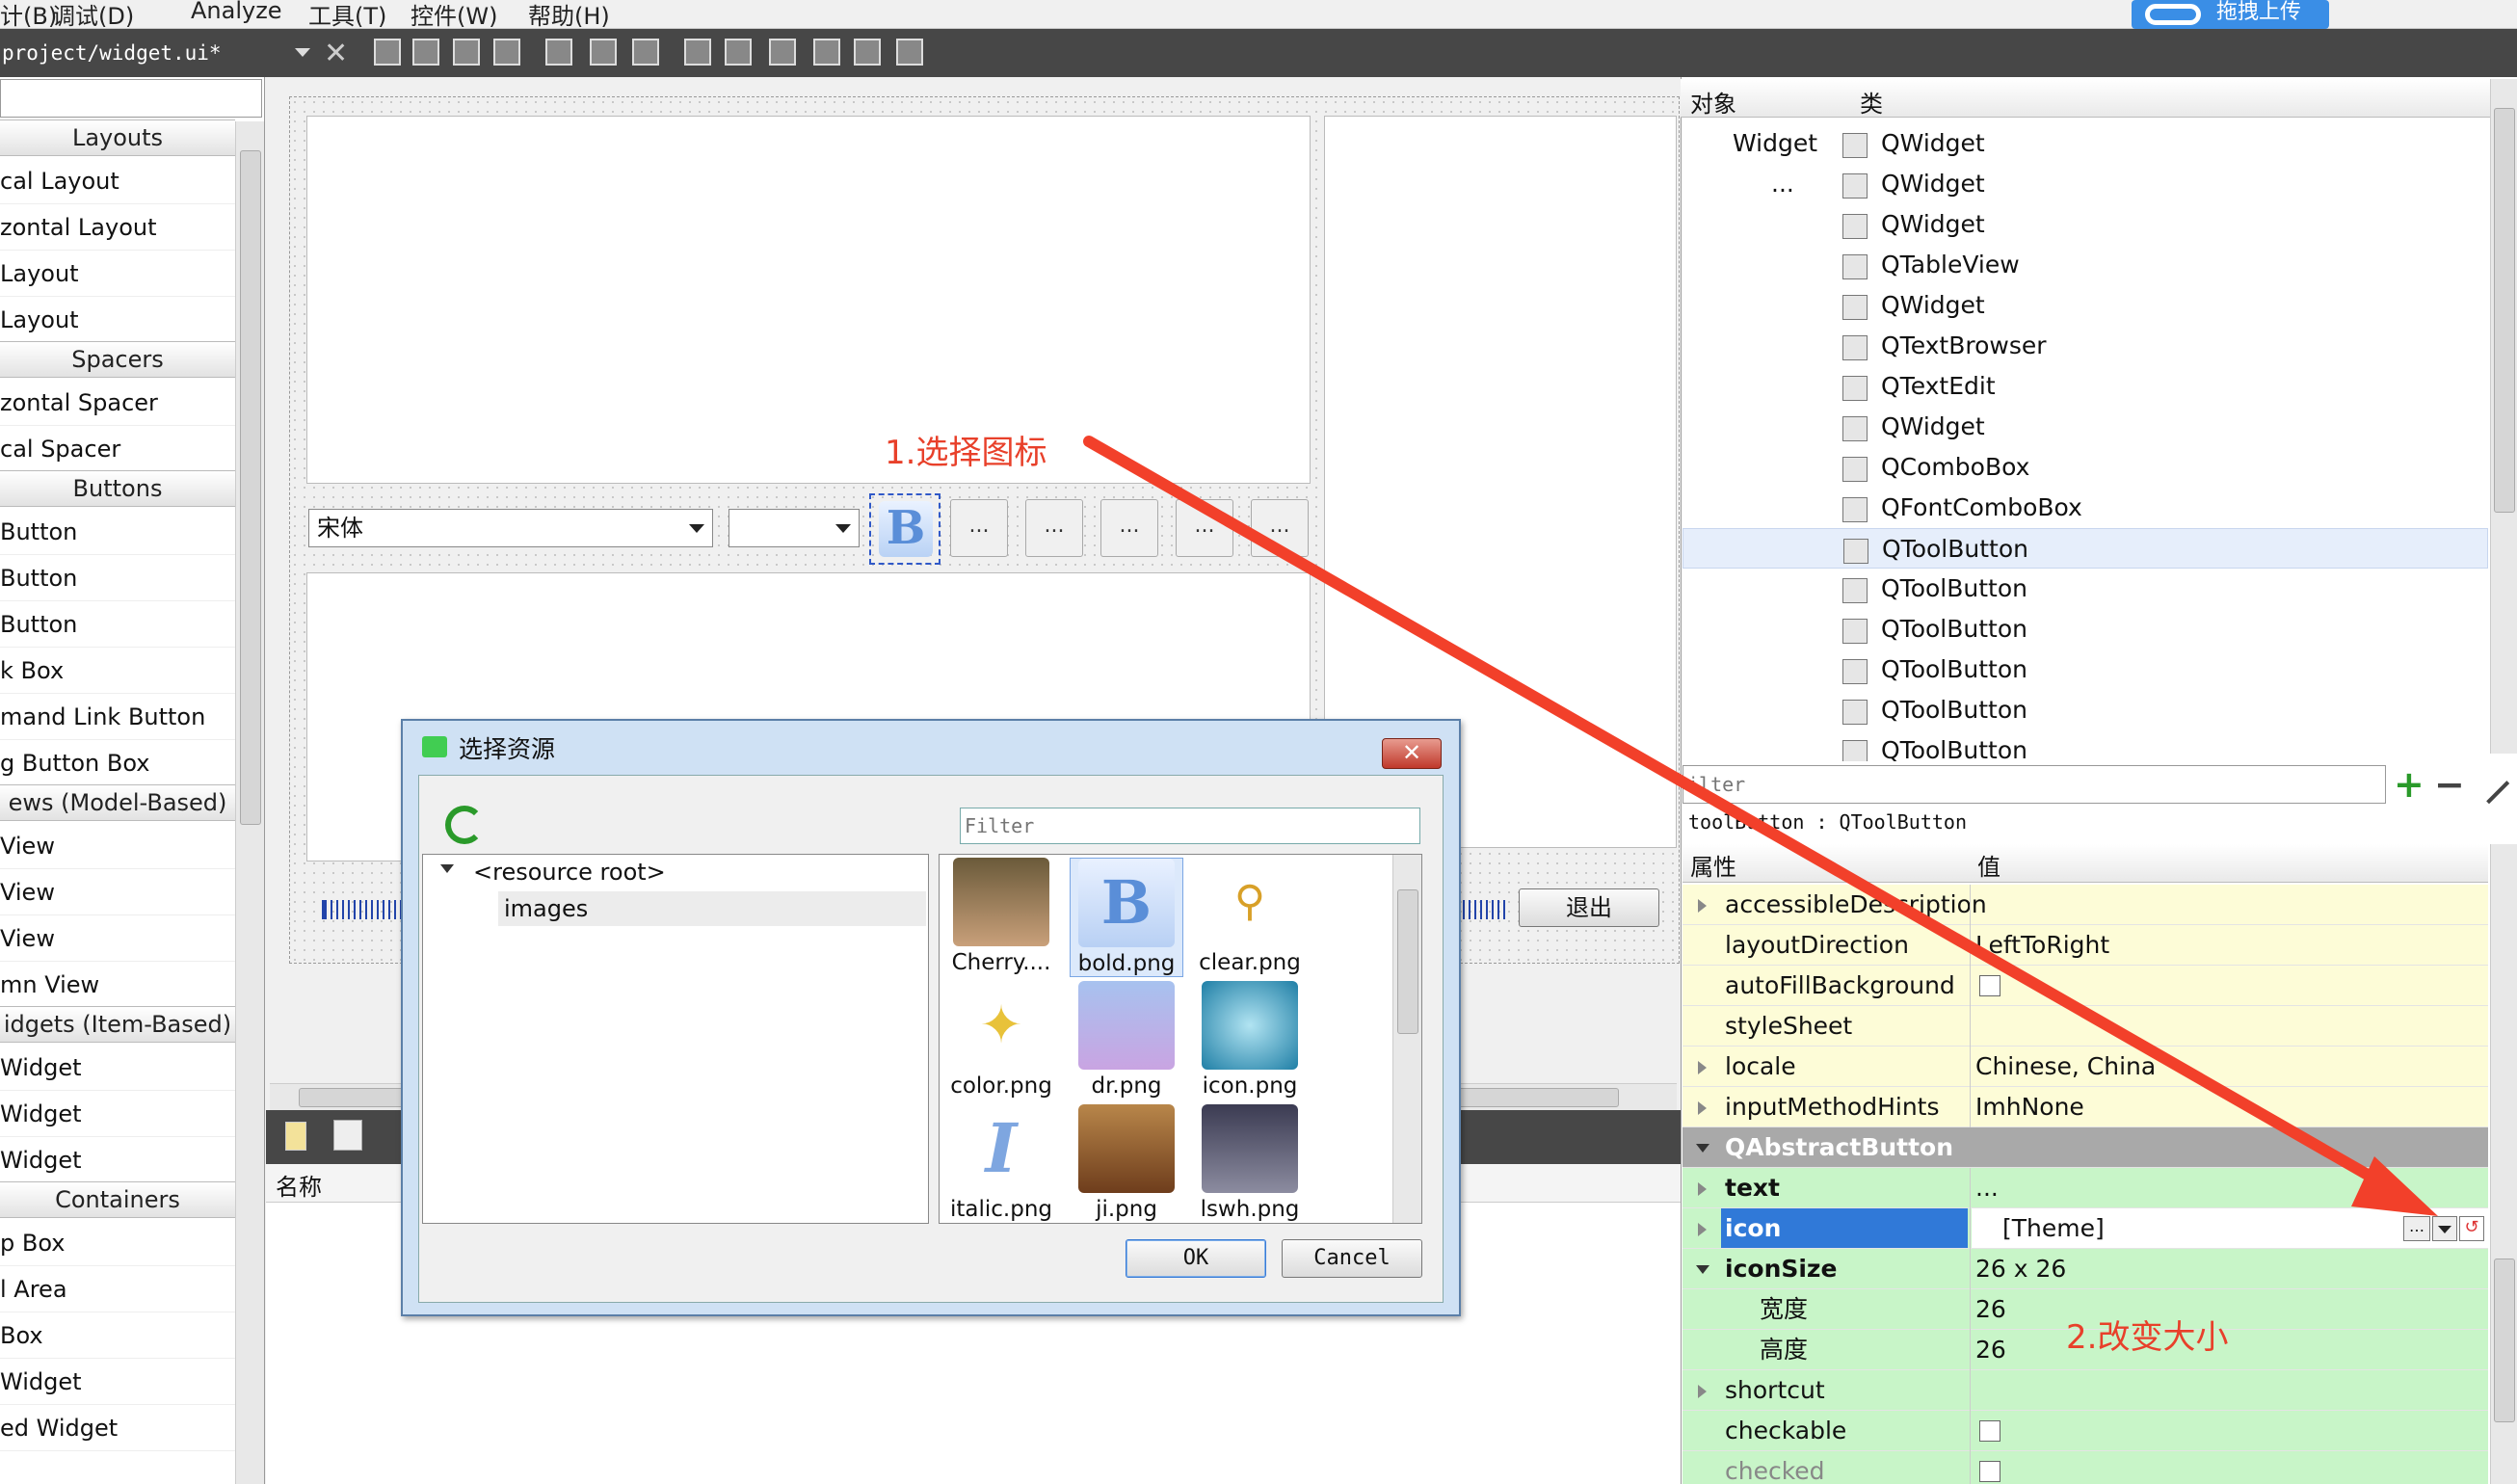 This screenshot has width=2517, height=1484. I want to click on property-row: accessibleDescription, so click(2085, 905).